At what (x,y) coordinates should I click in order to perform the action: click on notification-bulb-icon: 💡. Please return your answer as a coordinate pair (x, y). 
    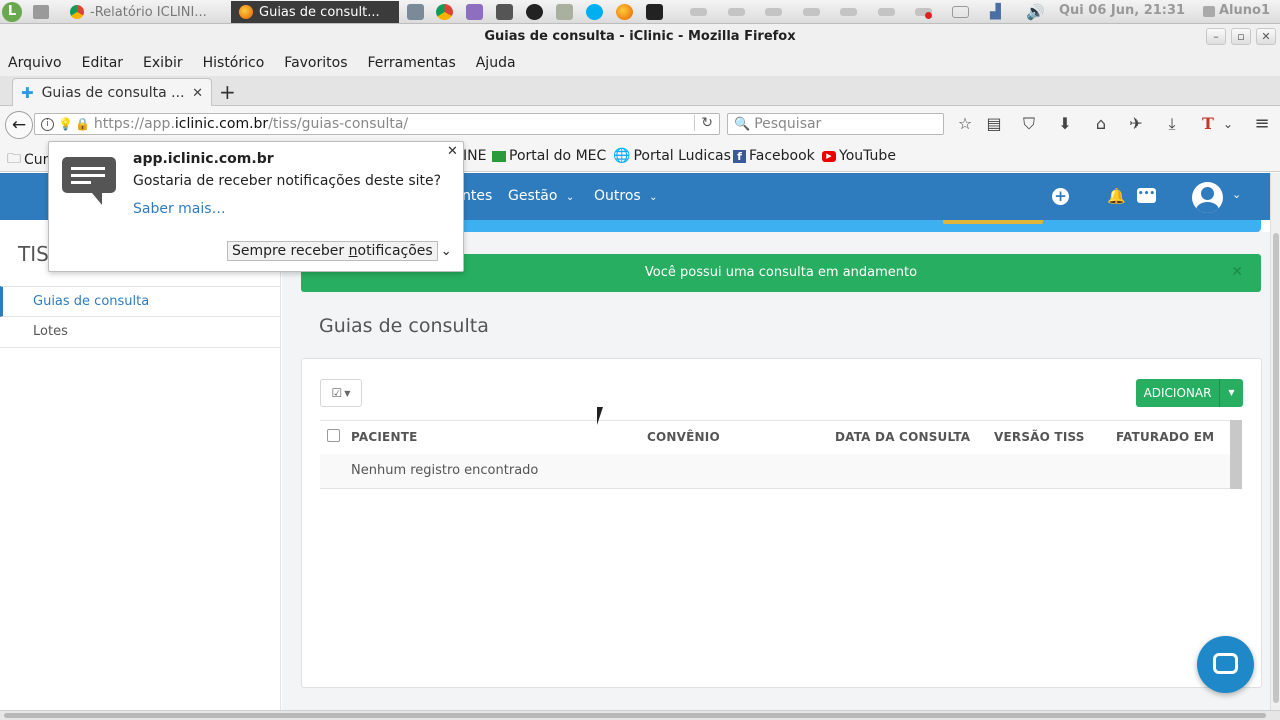
    Looking at the image, I should click on (65, 124).